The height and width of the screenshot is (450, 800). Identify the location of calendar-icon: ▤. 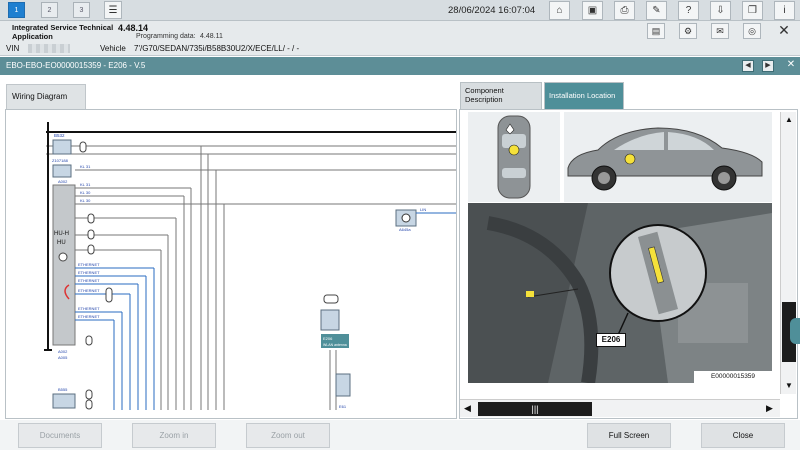
(656, 31).